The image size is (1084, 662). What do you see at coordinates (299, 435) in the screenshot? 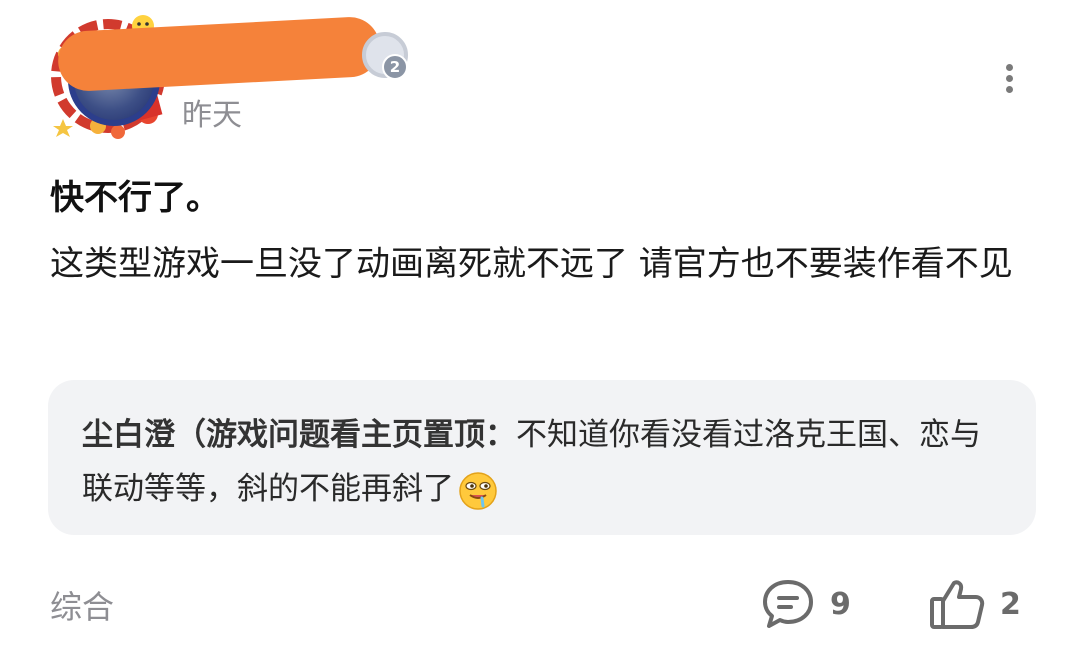
I see `quoted-comment-author: 尘白澄（游戏问题看主页置顶：` at bounding box center [299, 435].